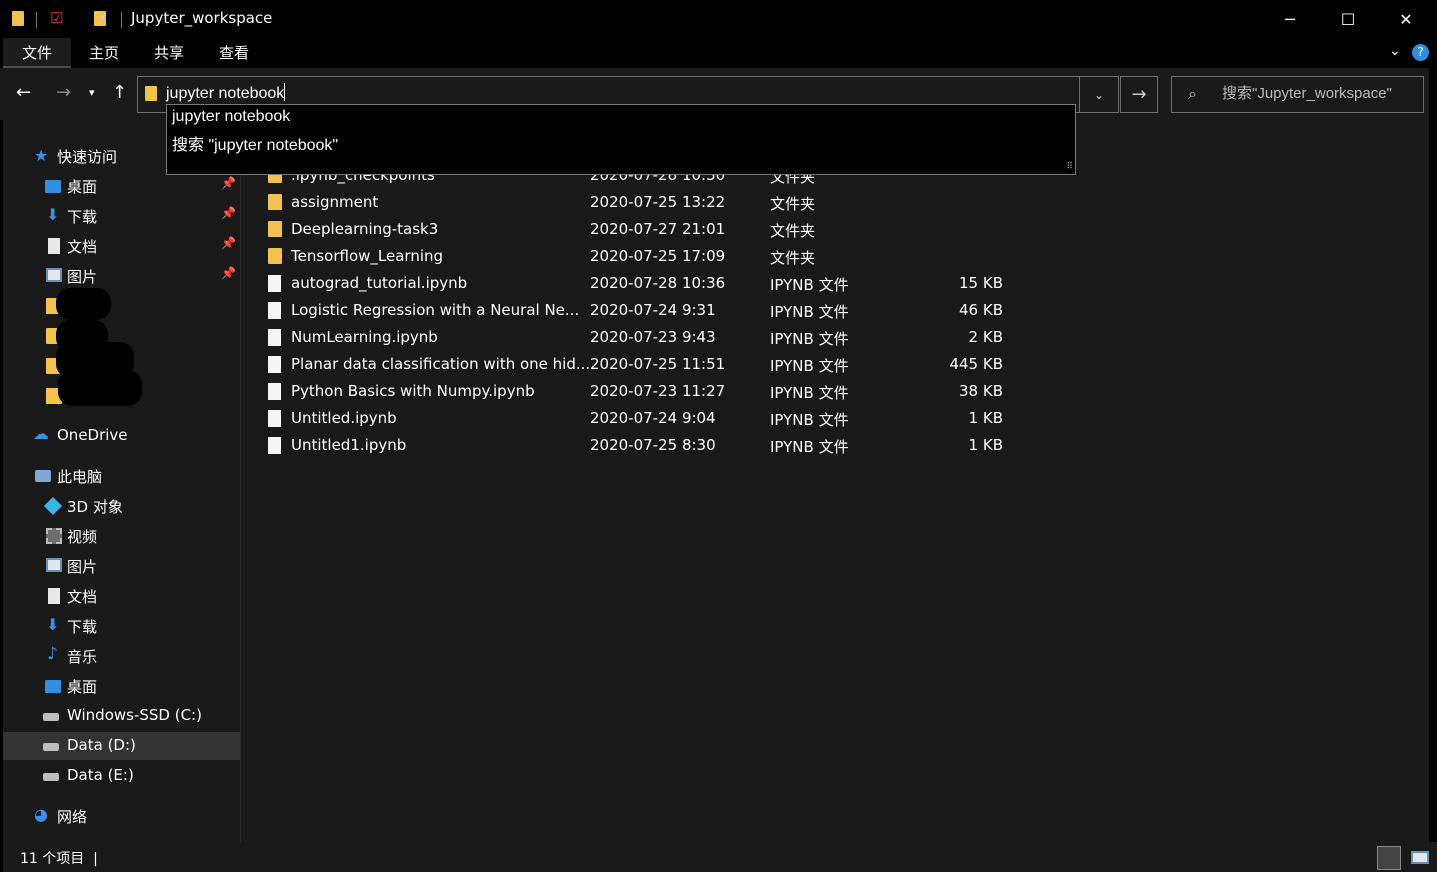  What do you see at coordinates (104, 53) in the screenshot?
I see `tab-home: 主页` at bounding box center [104, 53].